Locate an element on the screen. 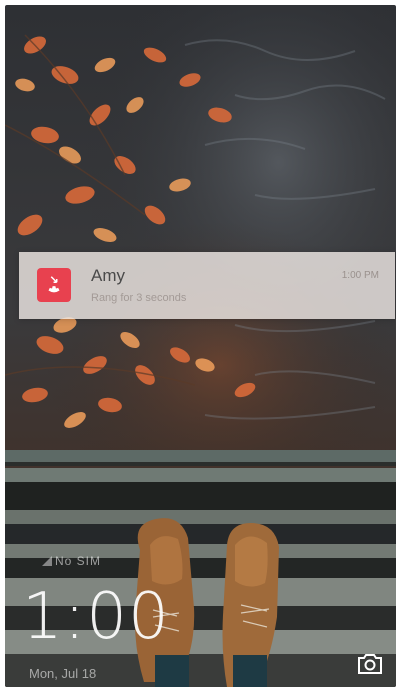  signal-icon is located at coordinates (47, 561).